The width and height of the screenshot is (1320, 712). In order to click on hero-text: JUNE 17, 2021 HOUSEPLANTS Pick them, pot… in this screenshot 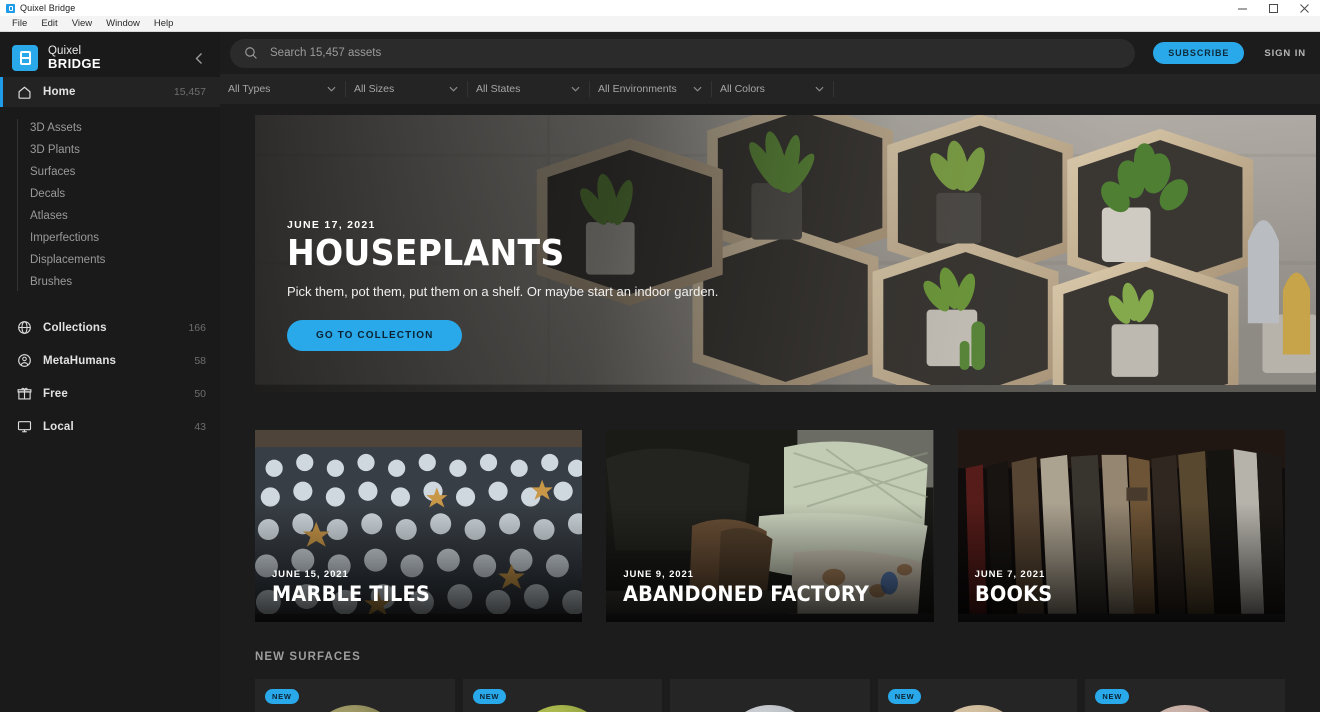, I will do `click(502, 285)`.